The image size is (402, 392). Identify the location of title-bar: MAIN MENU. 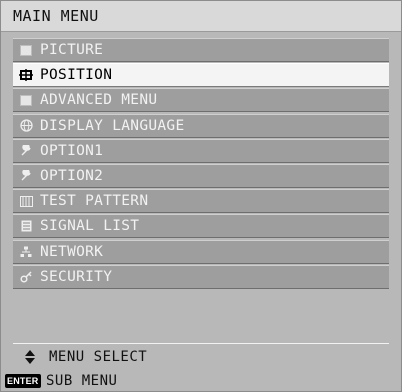
(201, 16).